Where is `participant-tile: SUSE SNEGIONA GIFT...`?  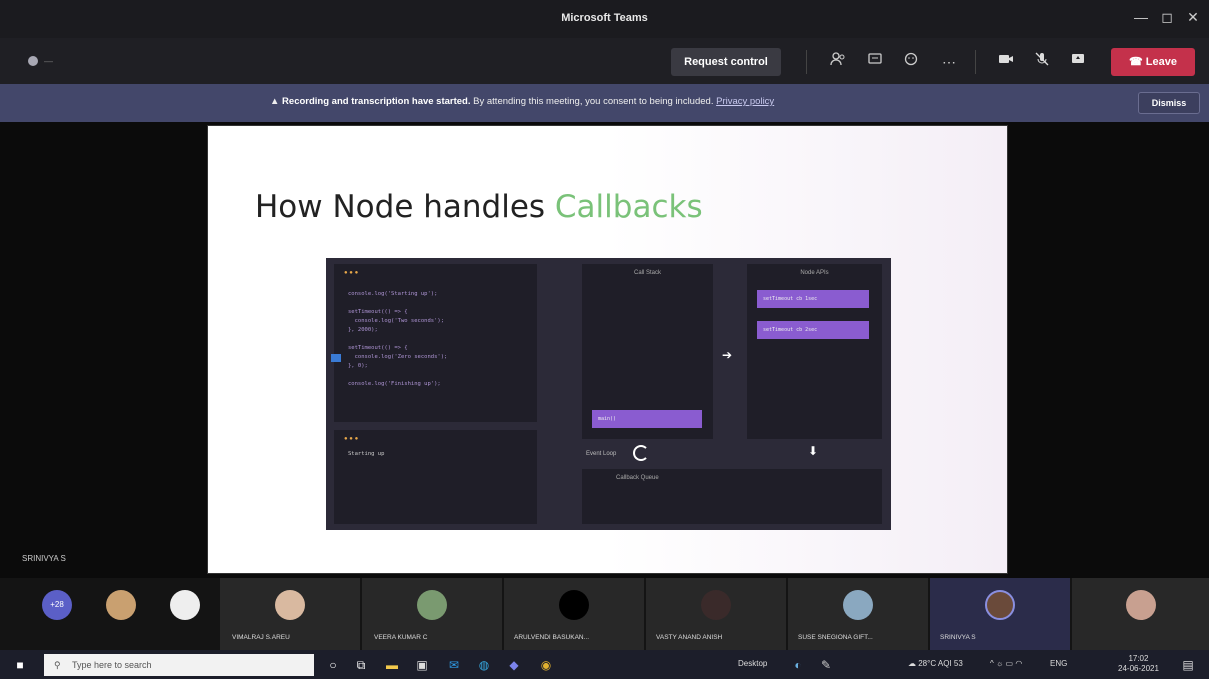
participant-tile: SUSE SNEGIONA GIFT... is located at coordinates (858, 614).